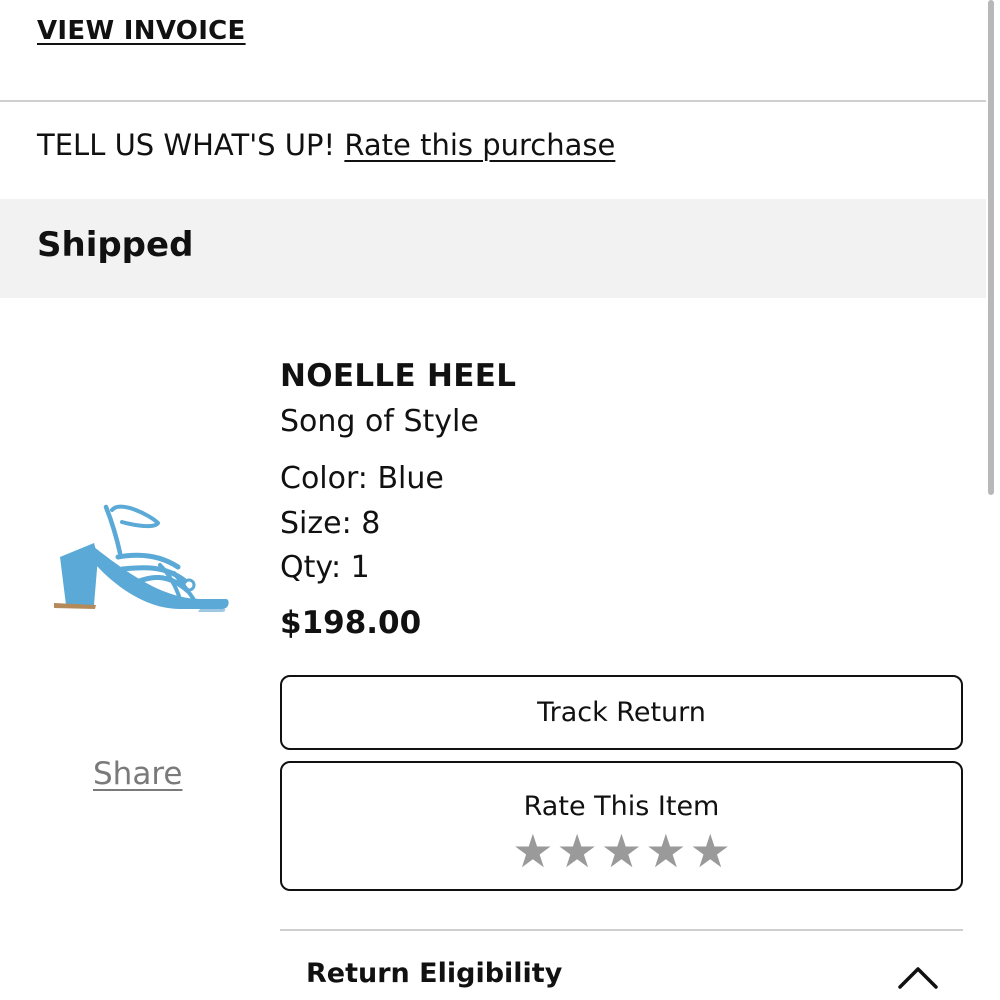  What do you see at coordinates (621, 806) in the screenshot?
I see `rate-item-label: Rate This Item` at bounding box center [621, 806].